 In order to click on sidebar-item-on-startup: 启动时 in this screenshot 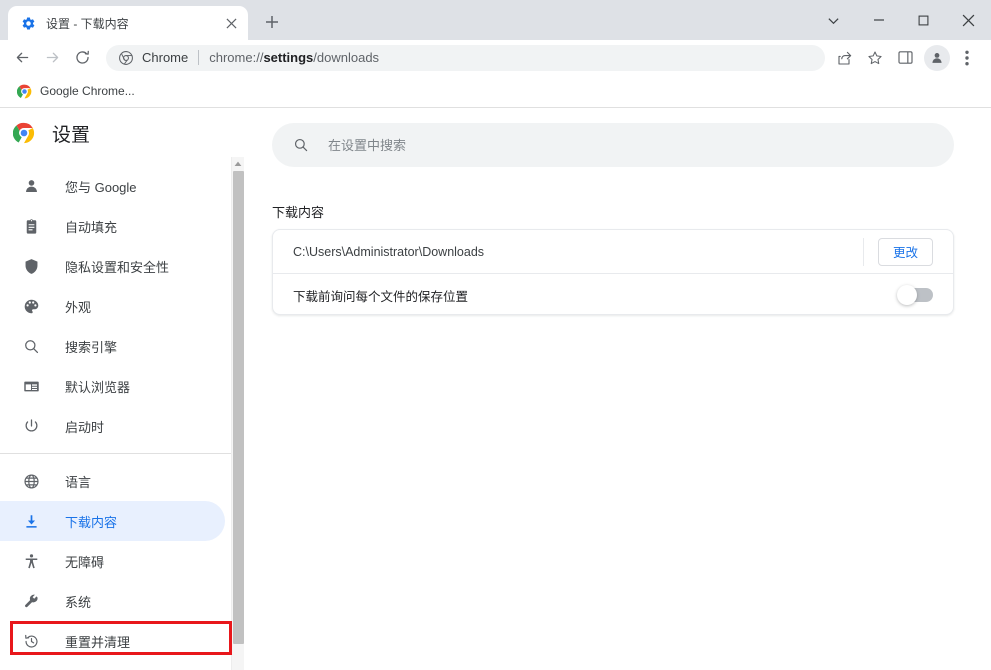, I will do `click(112, 426)`.